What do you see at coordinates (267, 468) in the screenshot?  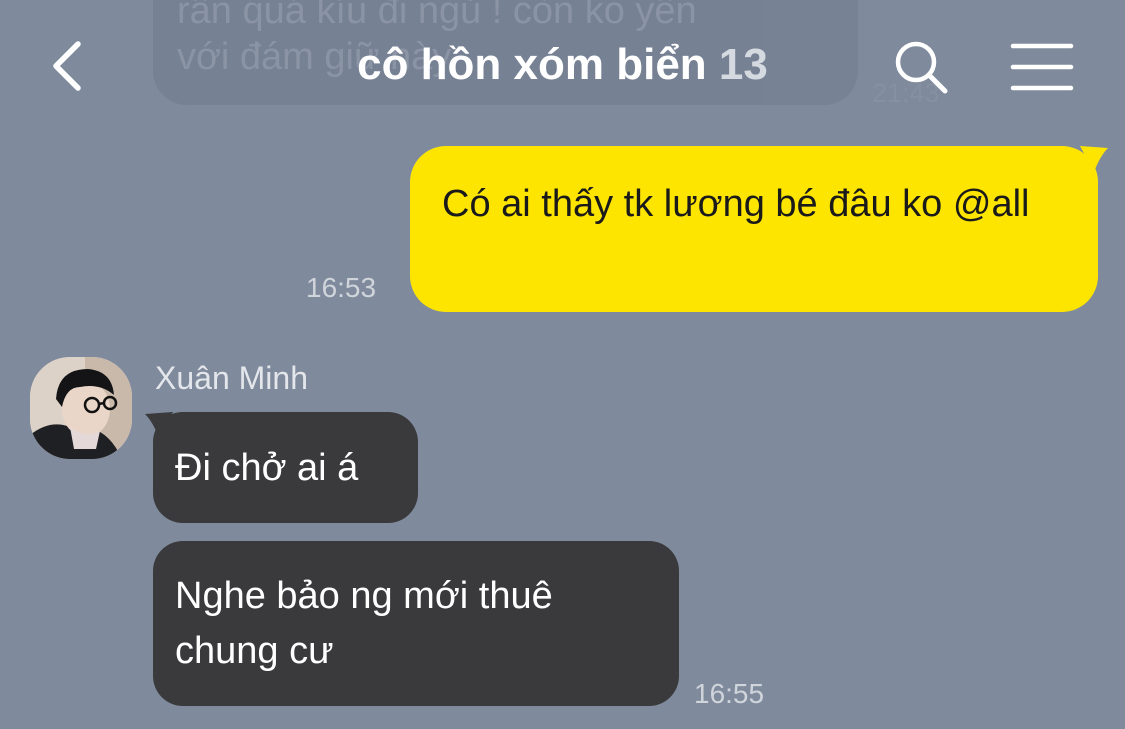 I see `received-message-text: Đi chở ai á` at bounding box center [267, 468].